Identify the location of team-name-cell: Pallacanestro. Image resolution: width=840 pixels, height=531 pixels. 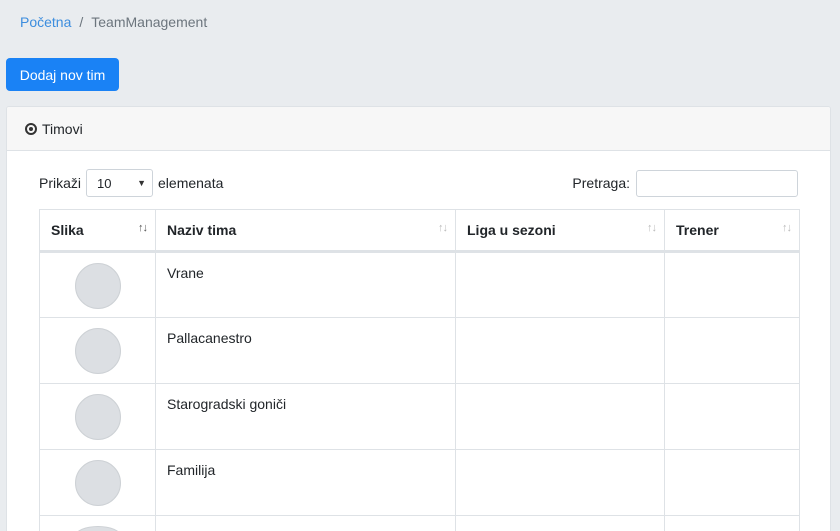
(305, 350).